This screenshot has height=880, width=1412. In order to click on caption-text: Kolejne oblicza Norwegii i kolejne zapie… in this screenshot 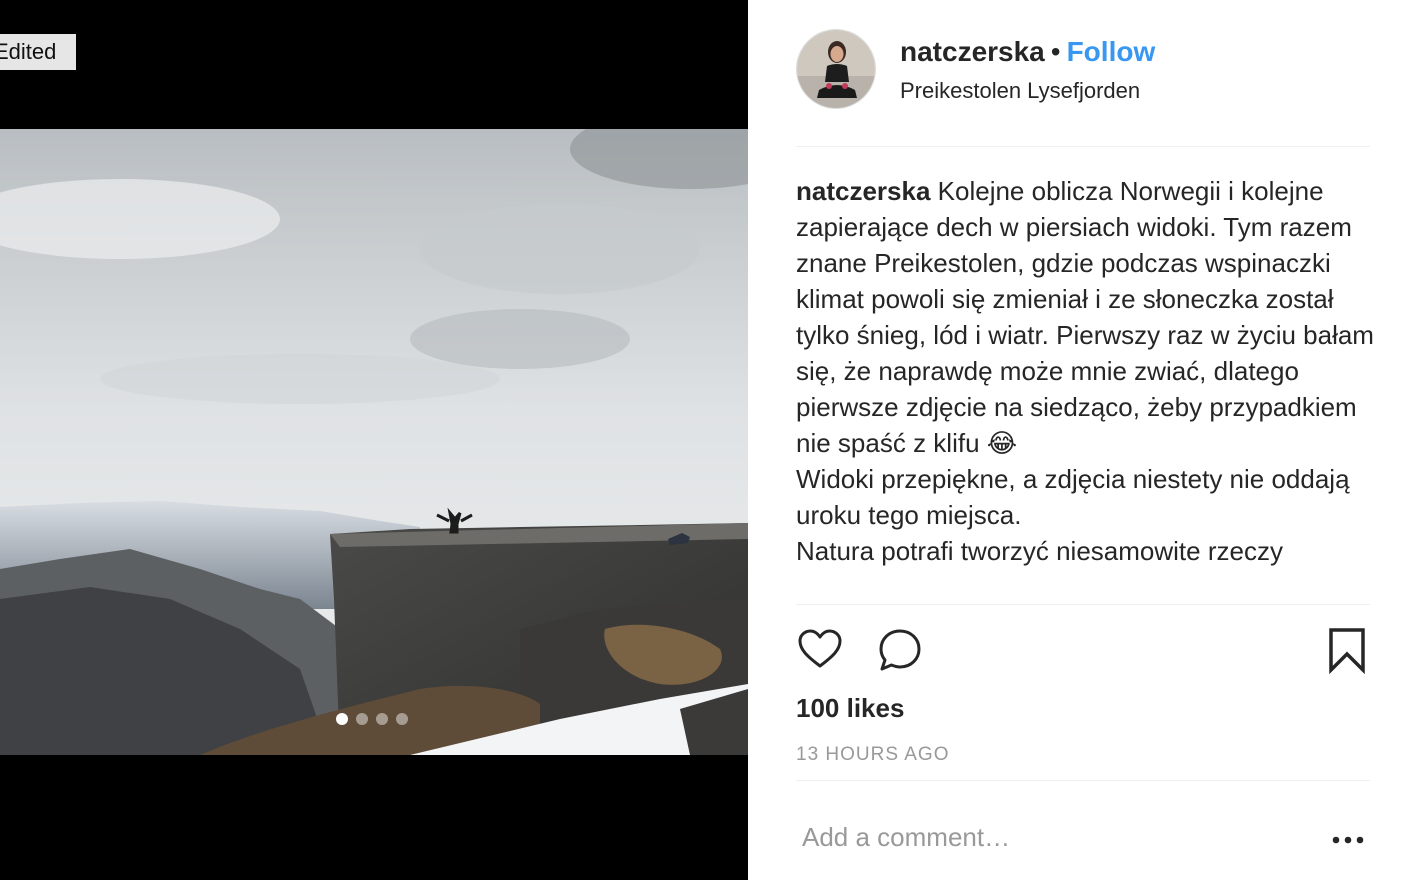, I will do `click(1085, 317)`.